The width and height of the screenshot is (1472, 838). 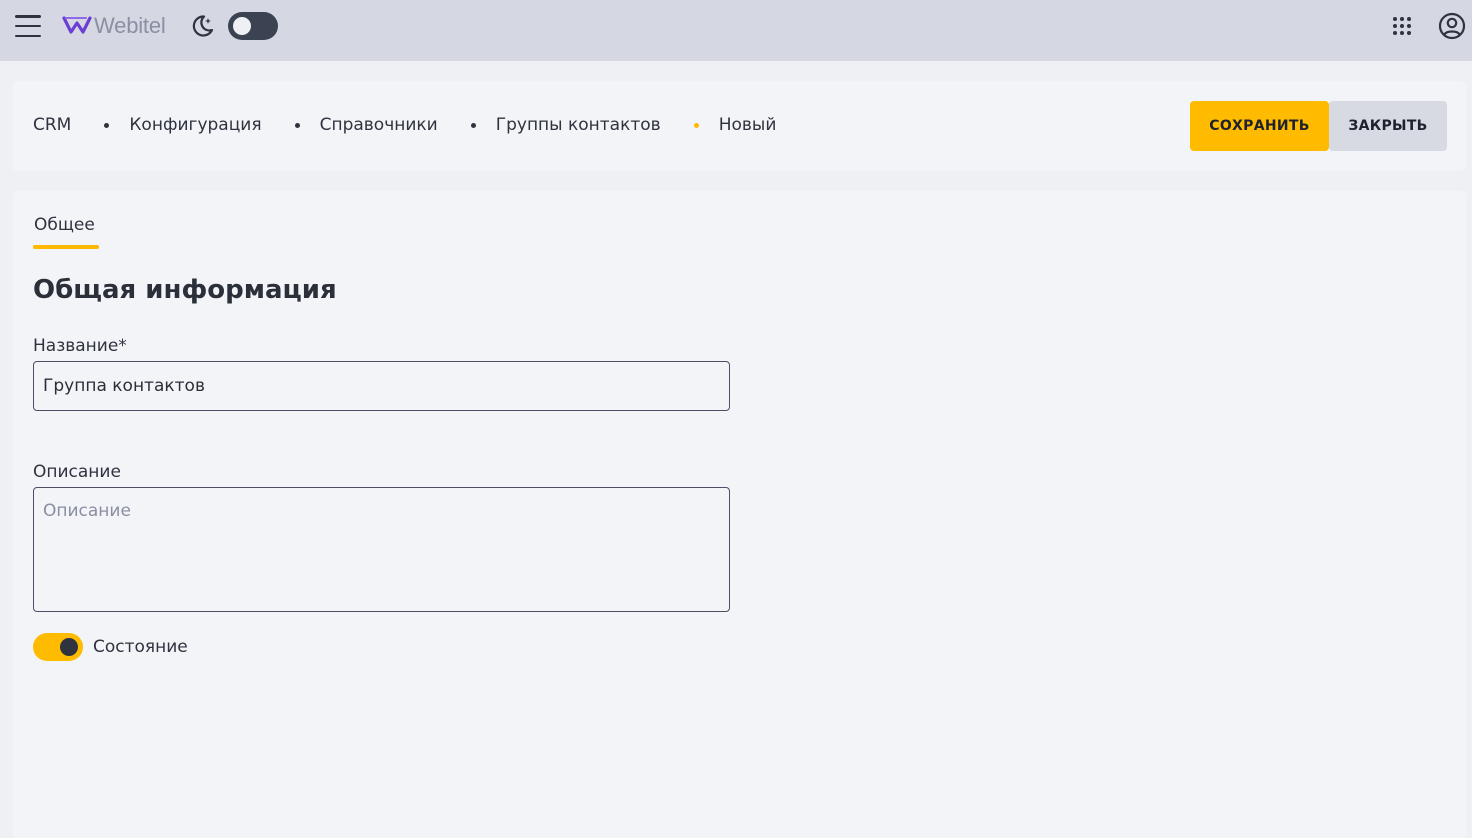 What do you see at coordinates (747, 125) in the screenshot?
I see `breadcrumb-item-new: Новый` at bounding box center [747, 125].